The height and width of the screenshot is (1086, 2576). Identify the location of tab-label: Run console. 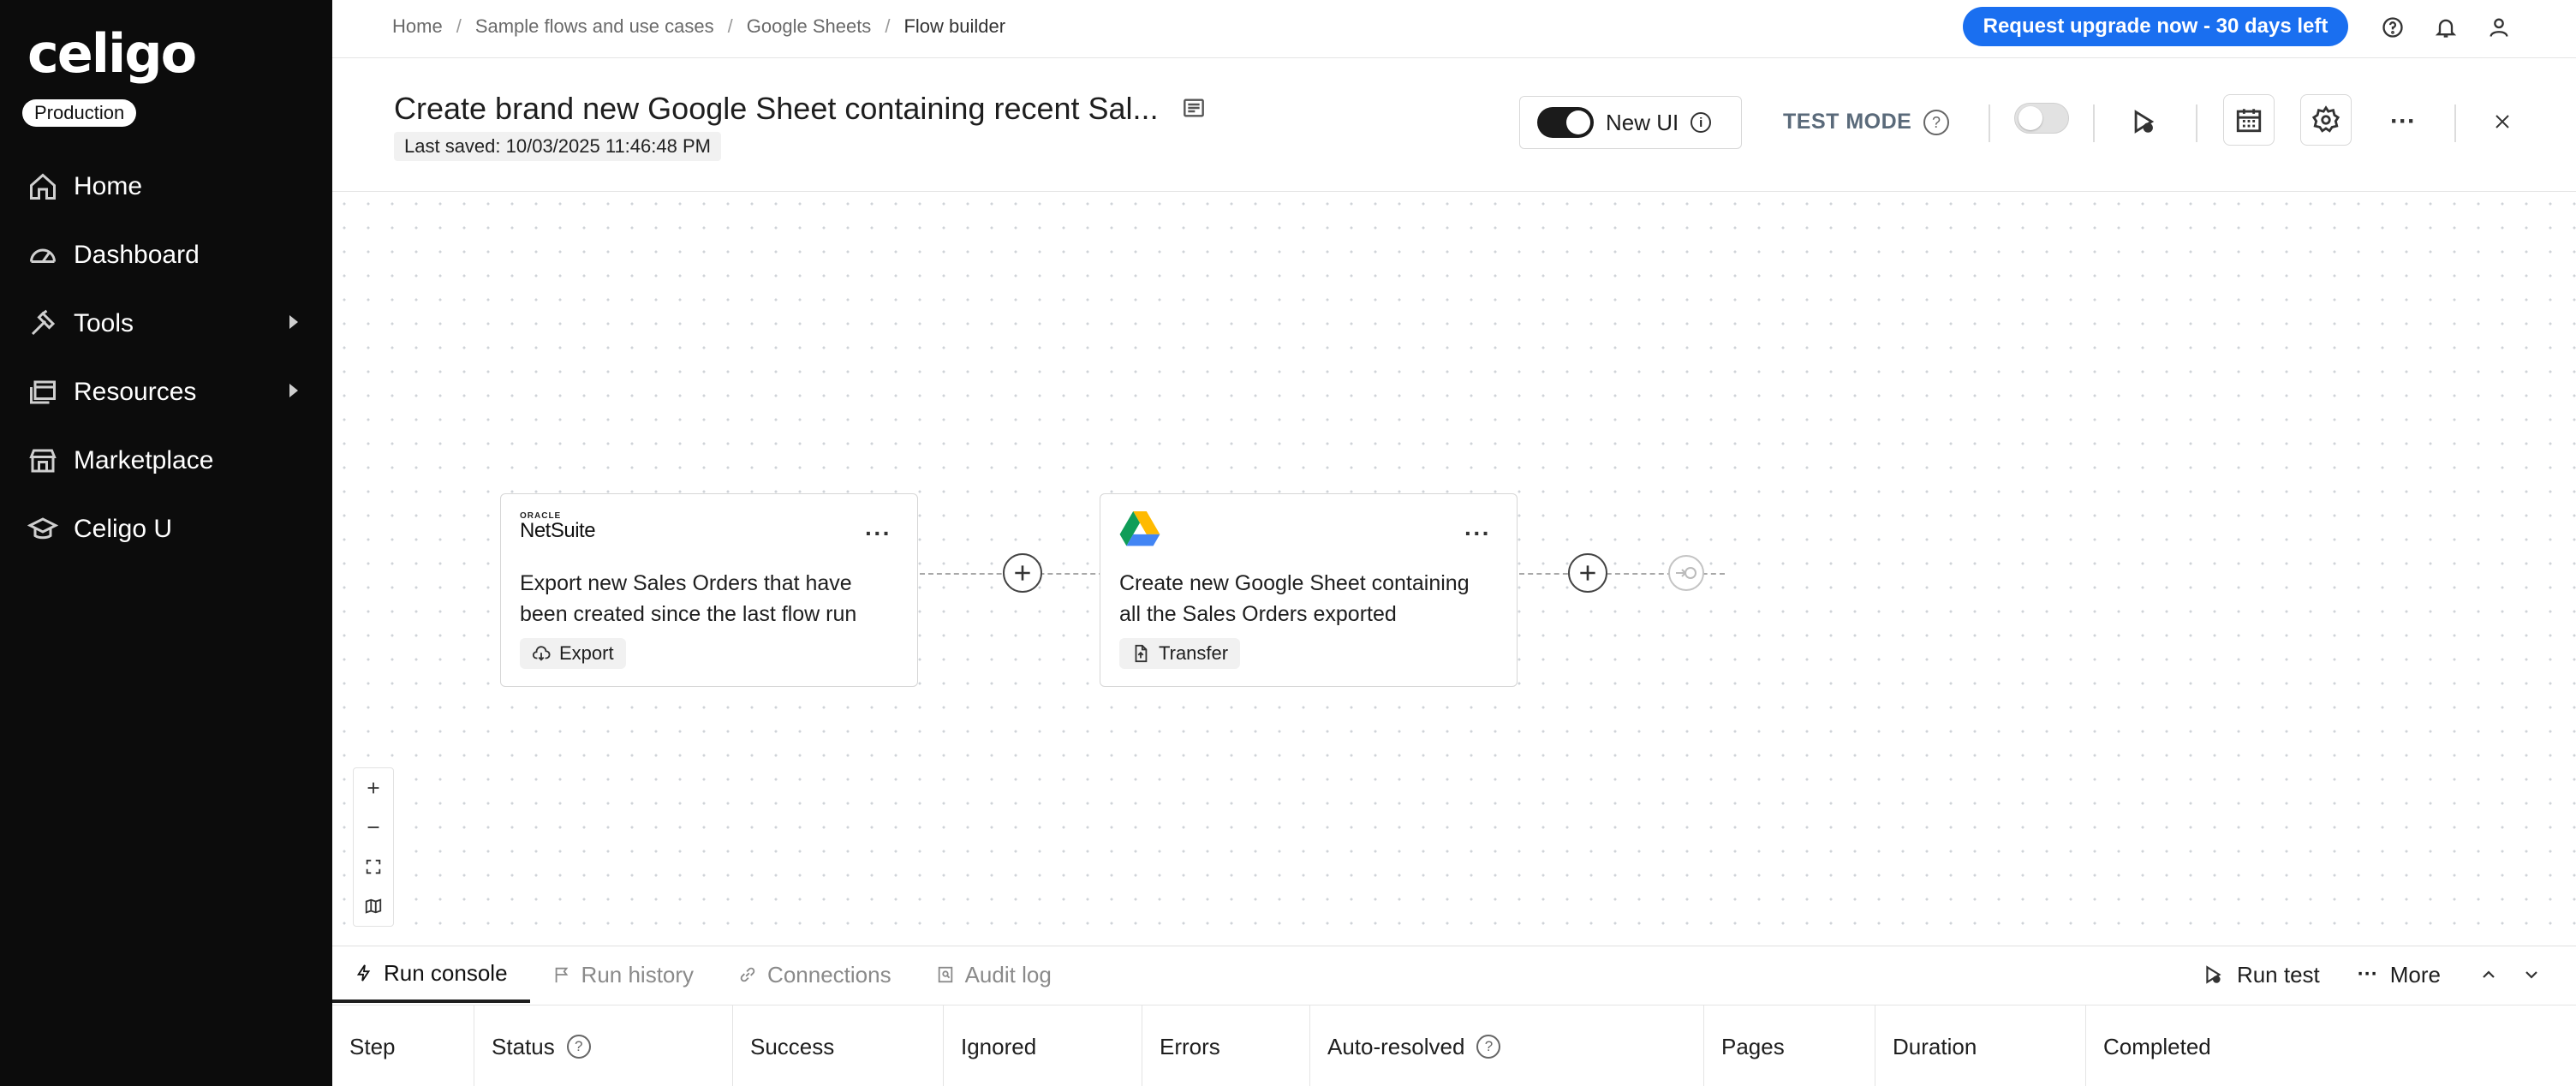
(446, 972).